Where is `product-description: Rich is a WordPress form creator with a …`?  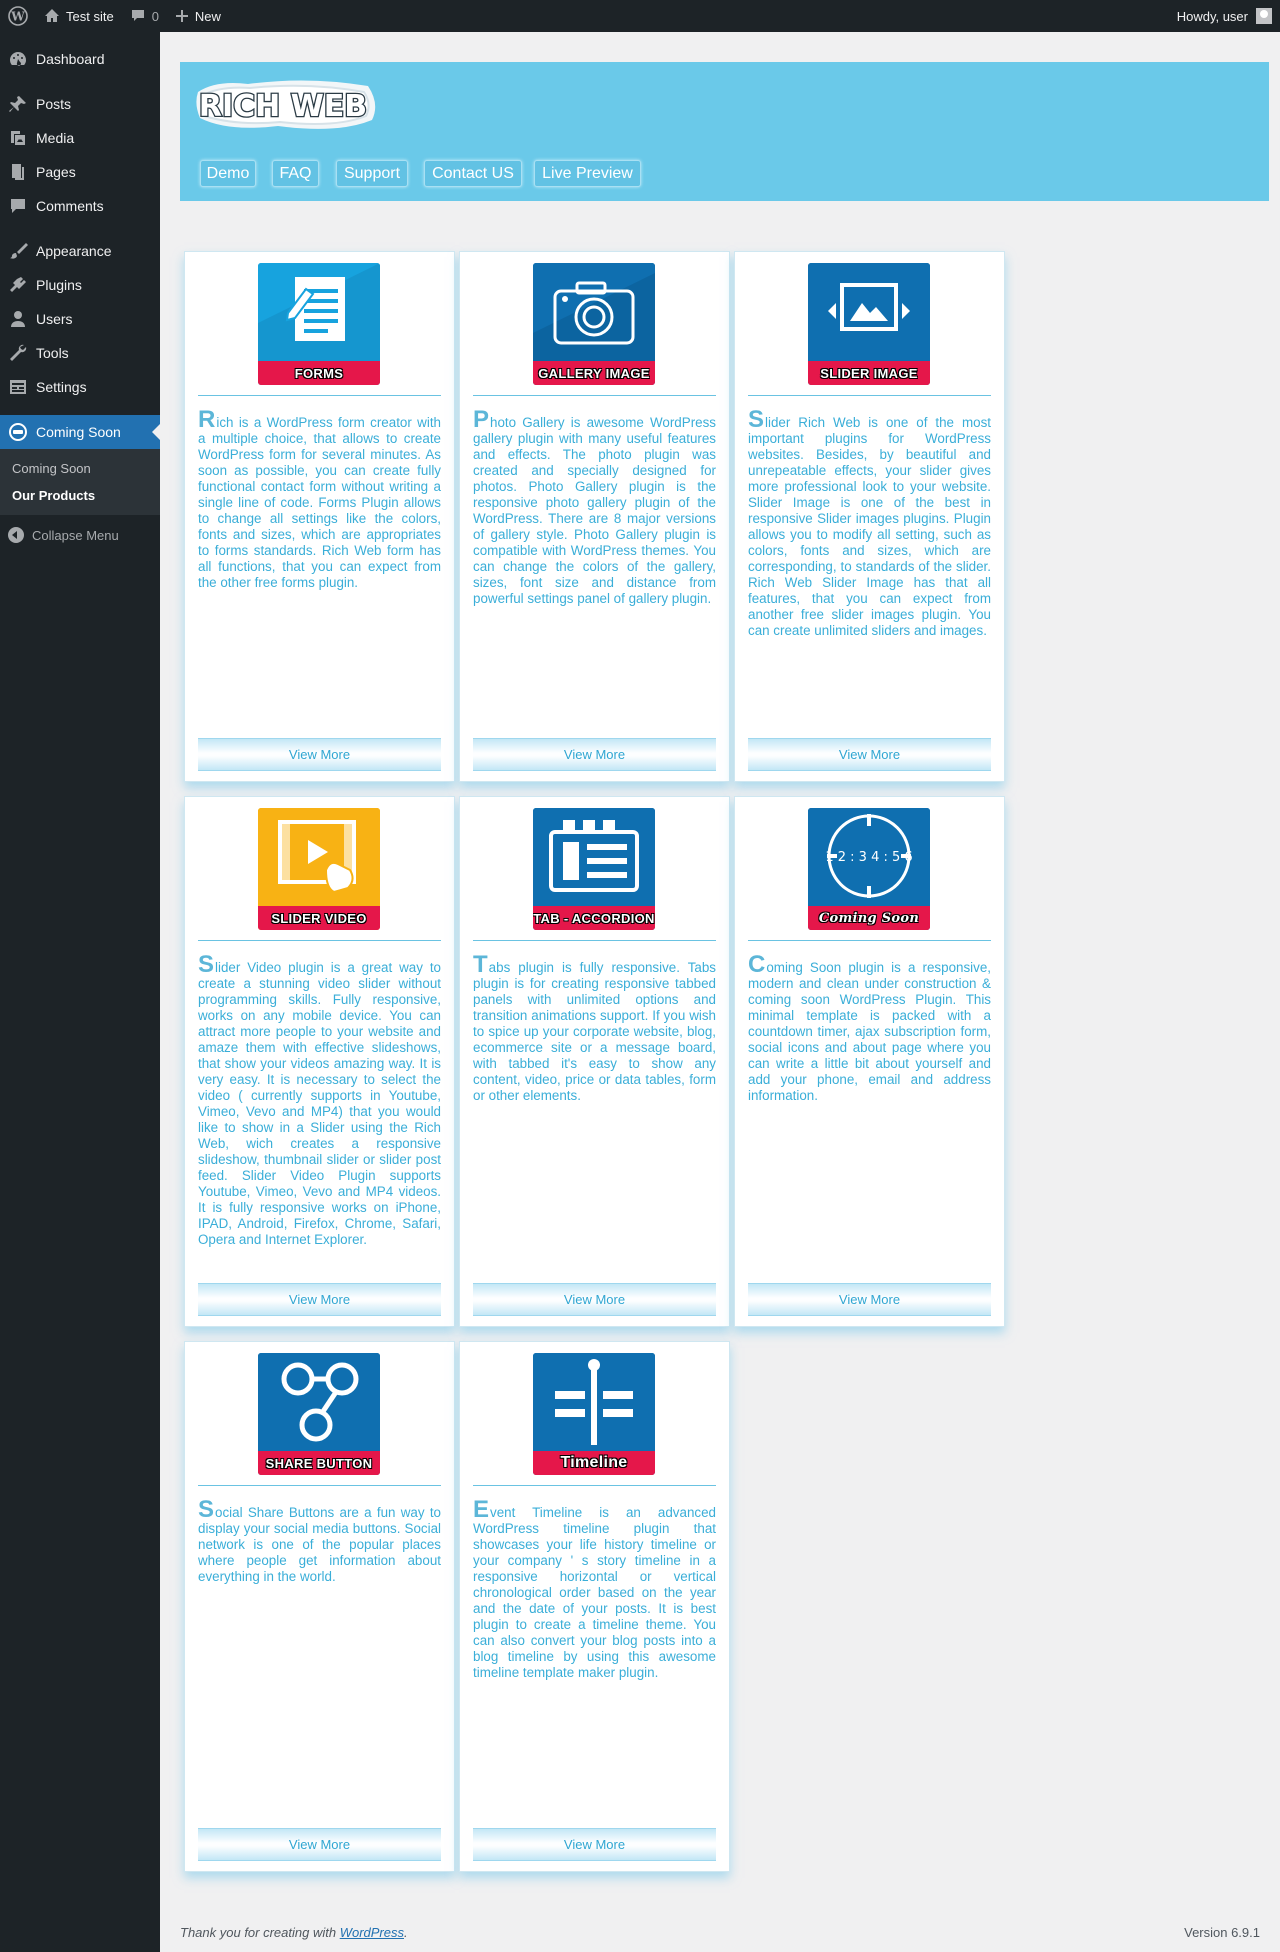 product-description: Rich is a WordPress form creator with a … is located at coordinates (319, 499).